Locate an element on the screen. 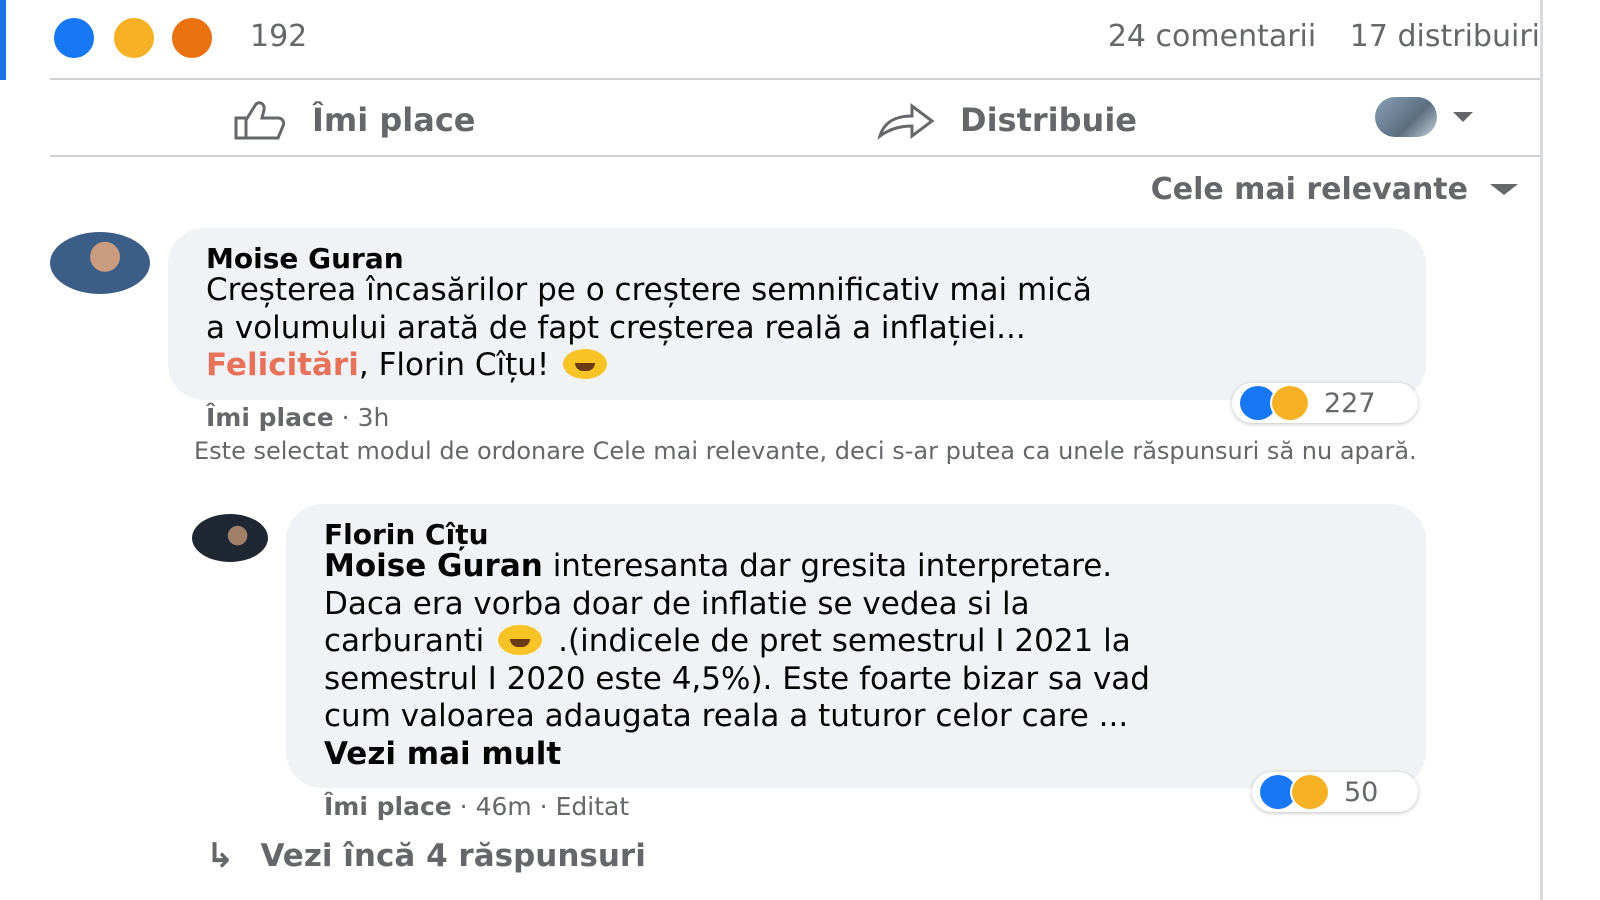  view-more-replies: ↳ Vezi încă 4 răspunsuri is located at coordinates (426, 856).